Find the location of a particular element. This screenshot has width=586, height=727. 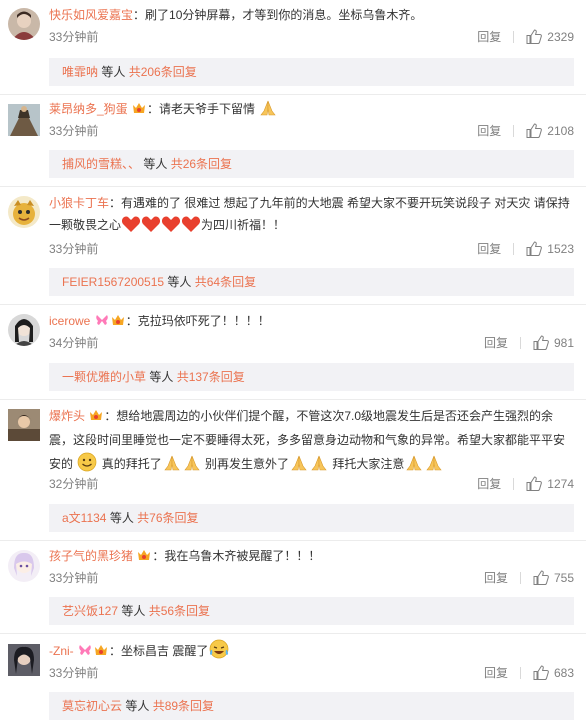

timestamp: 32分钟前 is located at coordinates (74, 484).